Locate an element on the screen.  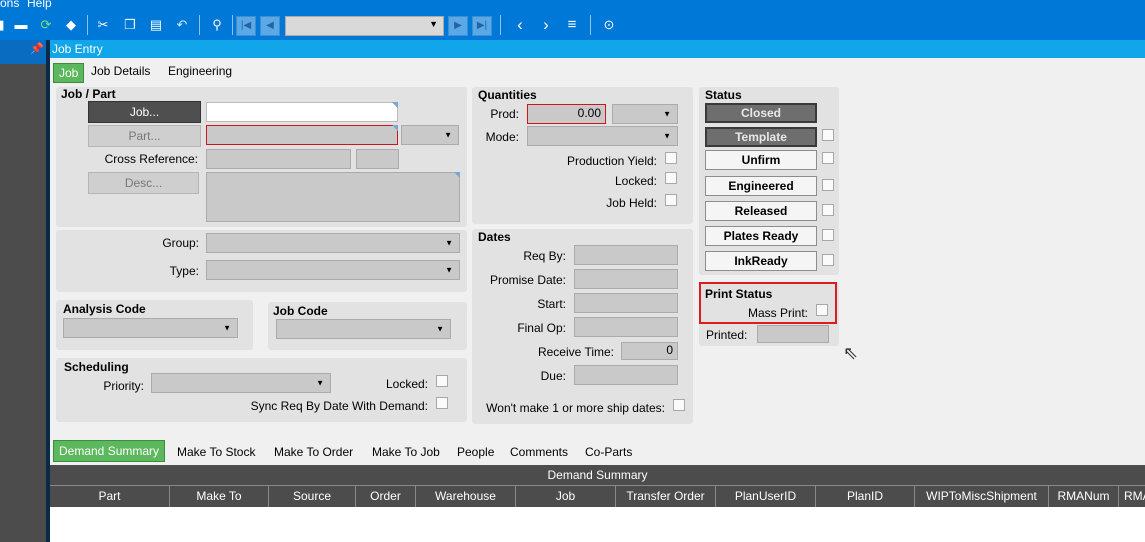
tab-make-to-stock: Make To Stock is located at coordinates (216, 452).